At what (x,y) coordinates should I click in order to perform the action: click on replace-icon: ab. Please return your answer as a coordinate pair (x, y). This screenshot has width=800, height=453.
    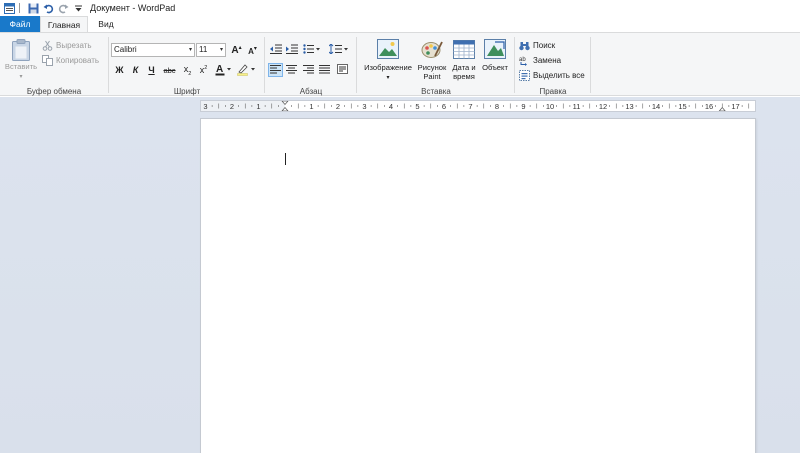
    Looking at the image, I should click on (524, 60).